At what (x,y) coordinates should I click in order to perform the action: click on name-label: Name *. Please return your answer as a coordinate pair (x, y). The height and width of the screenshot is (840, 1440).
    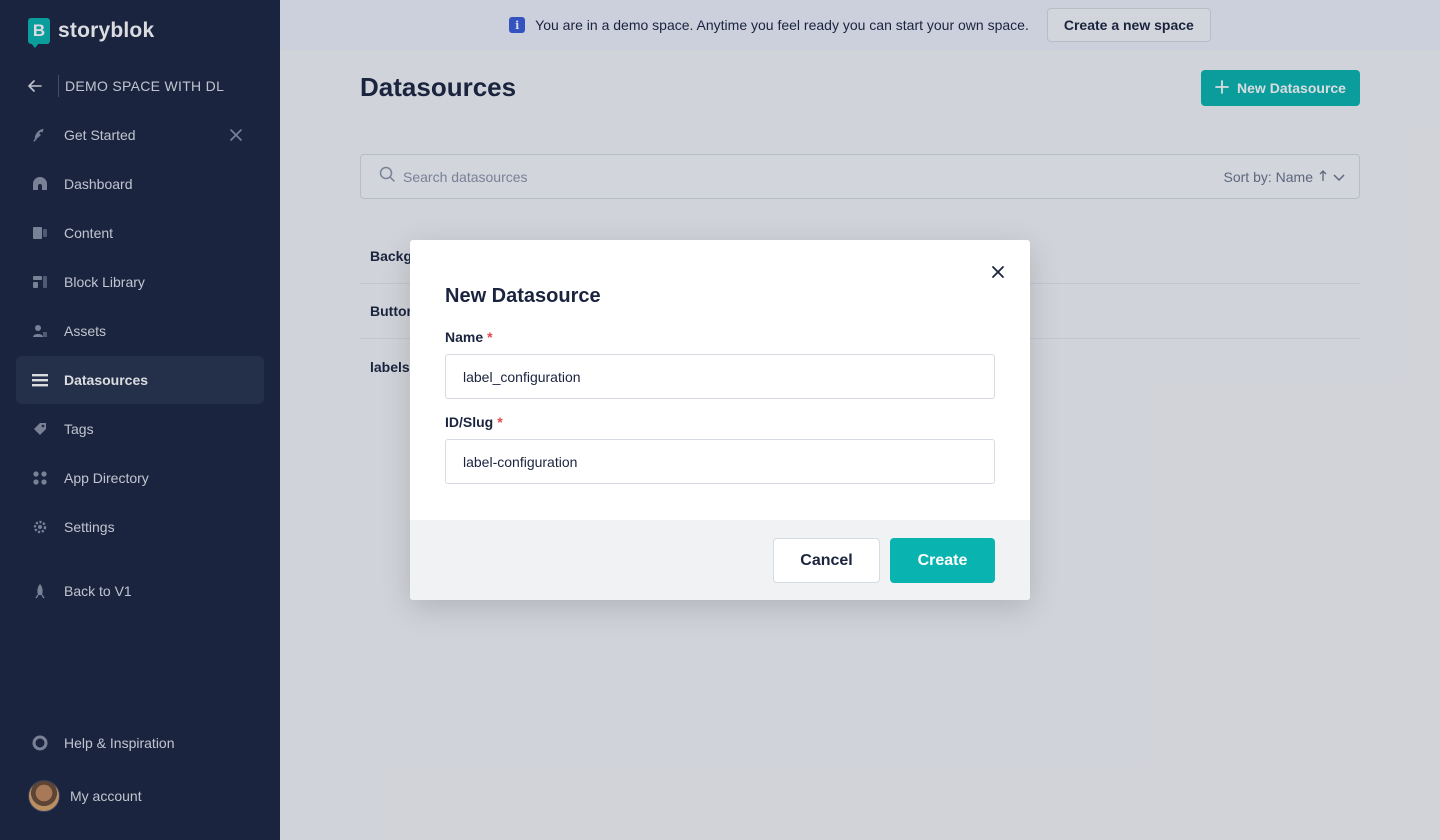
    Looking at the image, I should click on (469, 337).